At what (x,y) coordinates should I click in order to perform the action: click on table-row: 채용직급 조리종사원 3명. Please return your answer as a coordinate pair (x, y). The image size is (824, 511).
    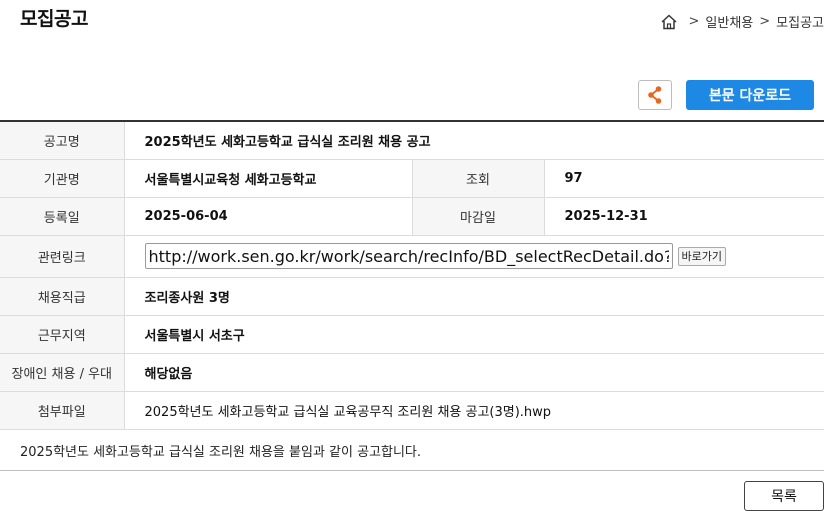
    Looking at the image, I should click on (412, 296).